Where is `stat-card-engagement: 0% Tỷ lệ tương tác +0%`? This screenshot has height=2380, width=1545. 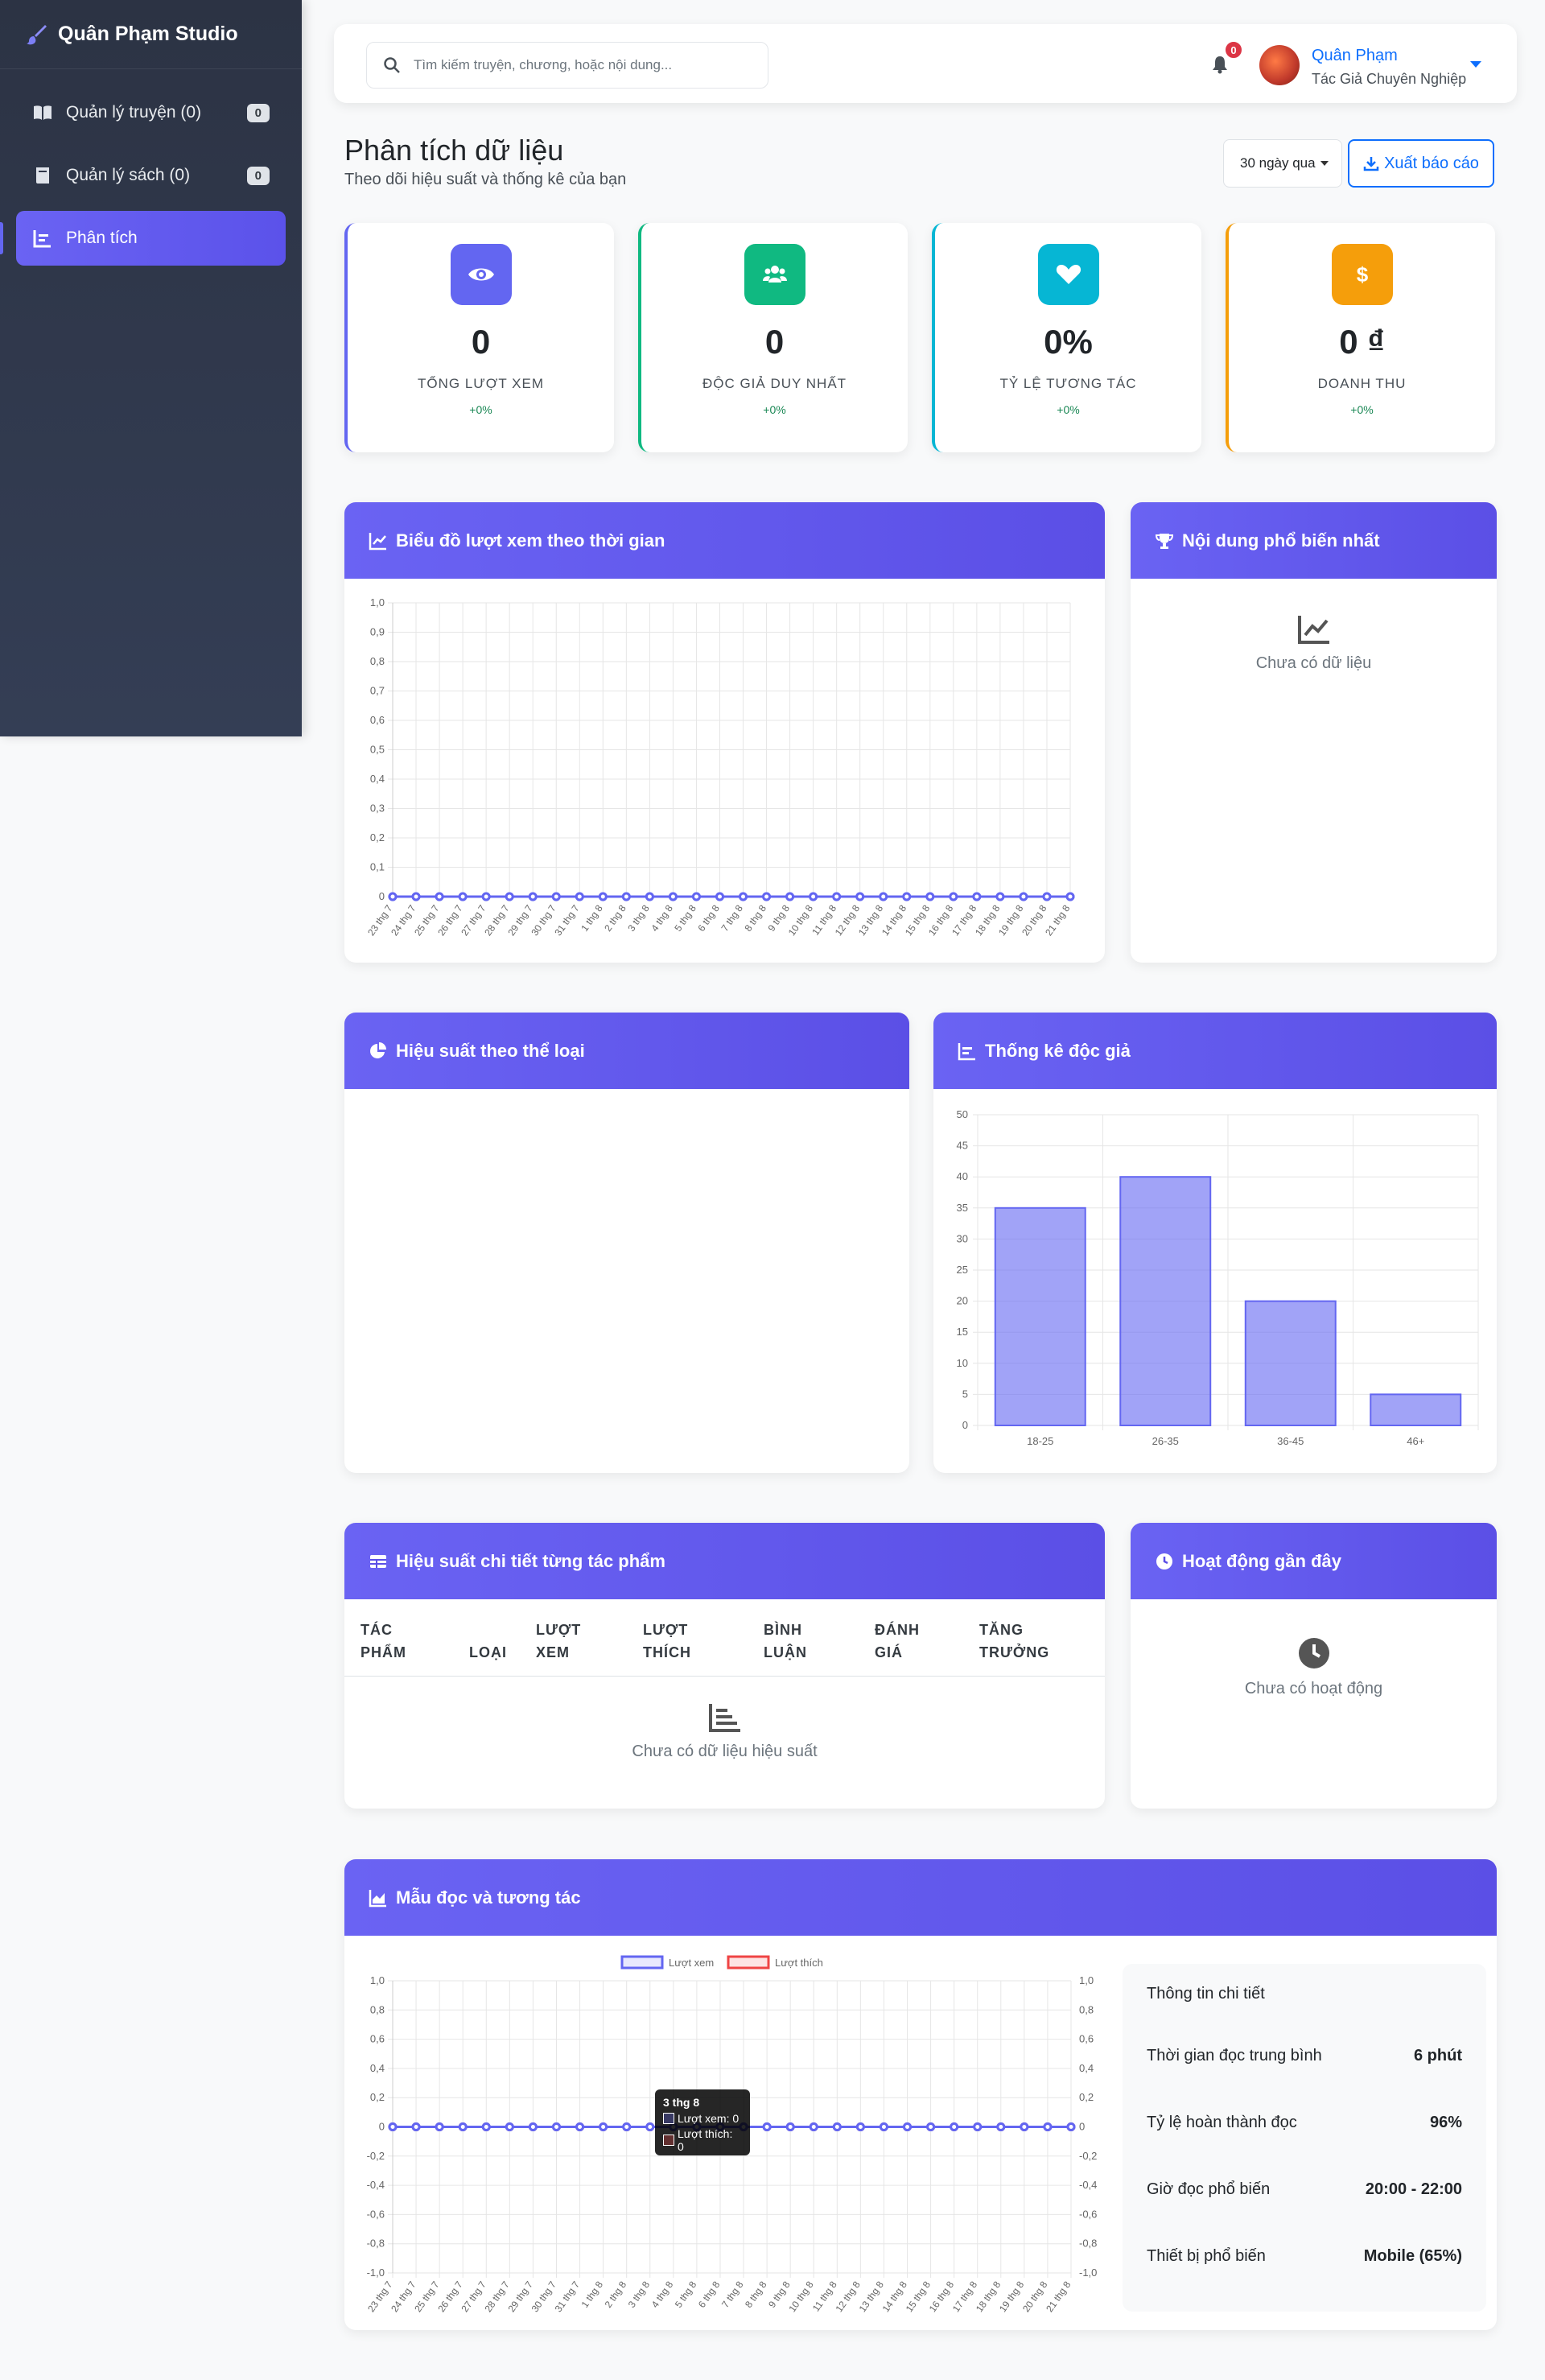 stat-card-engagement: 0% Tỷ lệ tương tác +0% is located at coordinates (1066, 337).